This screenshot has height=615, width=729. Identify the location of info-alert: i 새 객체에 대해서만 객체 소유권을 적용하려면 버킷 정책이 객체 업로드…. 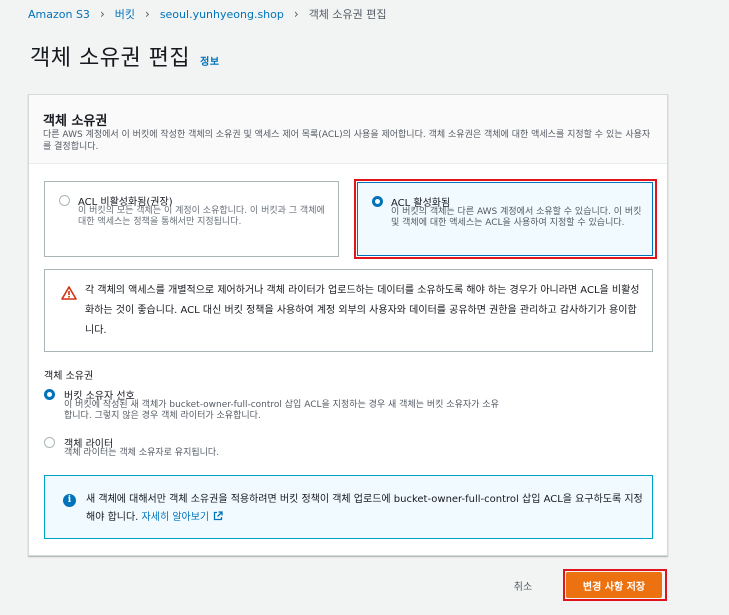
(348, 507).